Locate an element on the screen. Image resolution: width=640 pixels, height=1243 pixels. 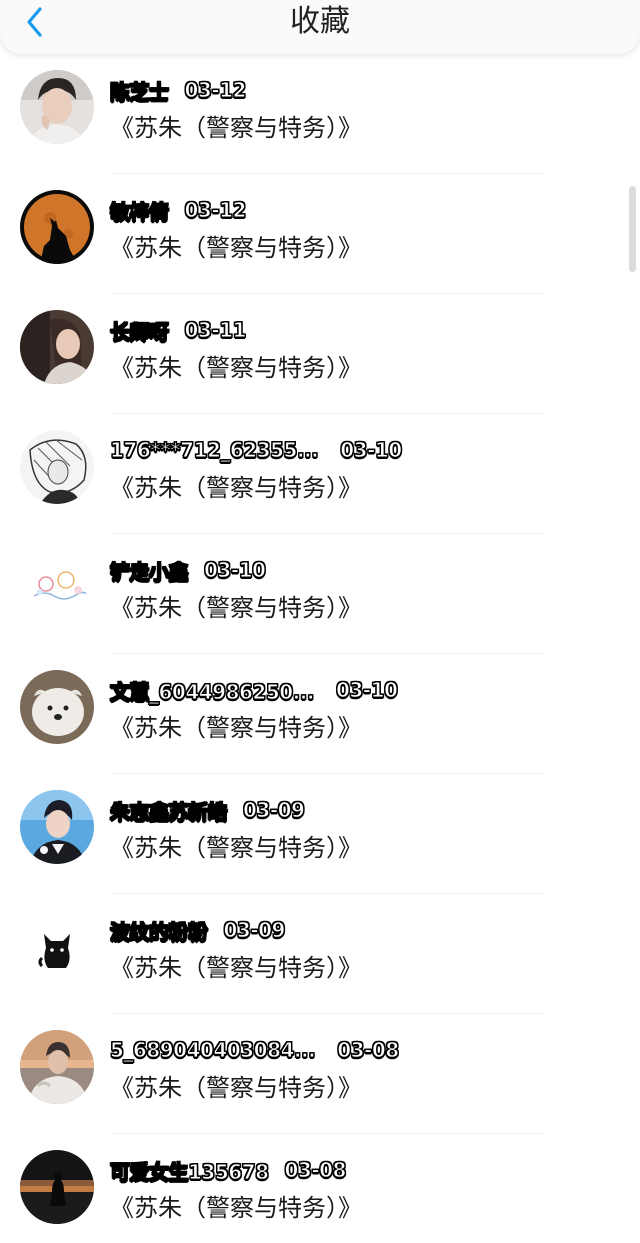
list-item: 文慧_6044986250... 03-10 《苏朱（警察与特务）》 is located at coordinates (320, 714).